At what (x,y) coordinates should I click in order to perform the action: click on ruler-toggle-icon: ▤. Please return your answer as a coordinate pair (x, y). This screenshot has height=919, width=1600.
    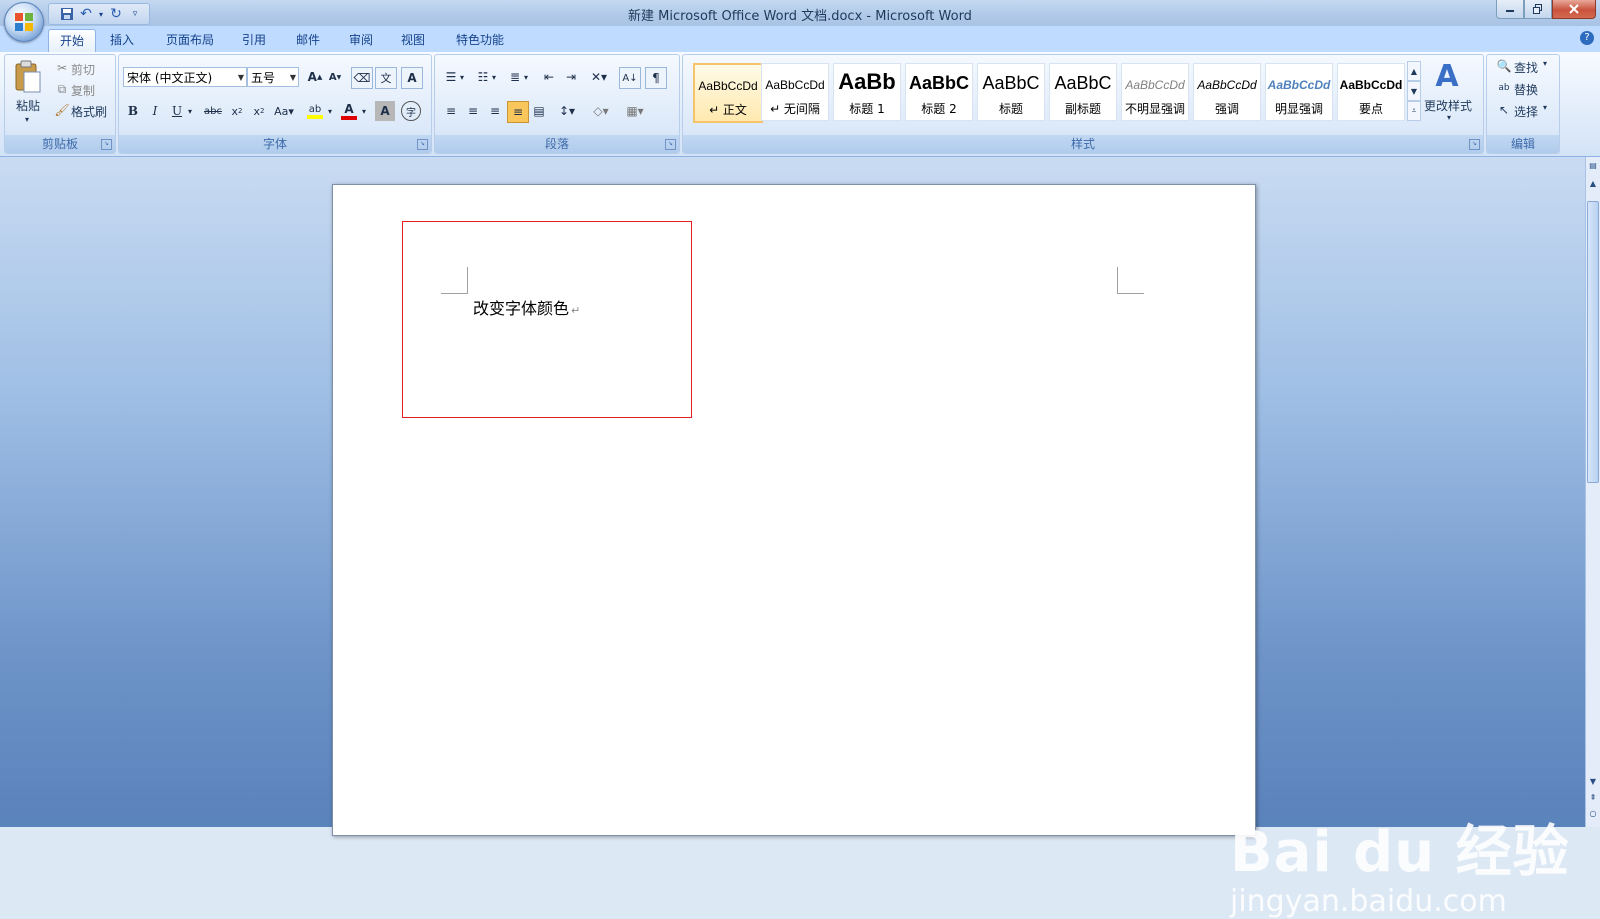
    Looking at the image, I should click on (1593, 165).